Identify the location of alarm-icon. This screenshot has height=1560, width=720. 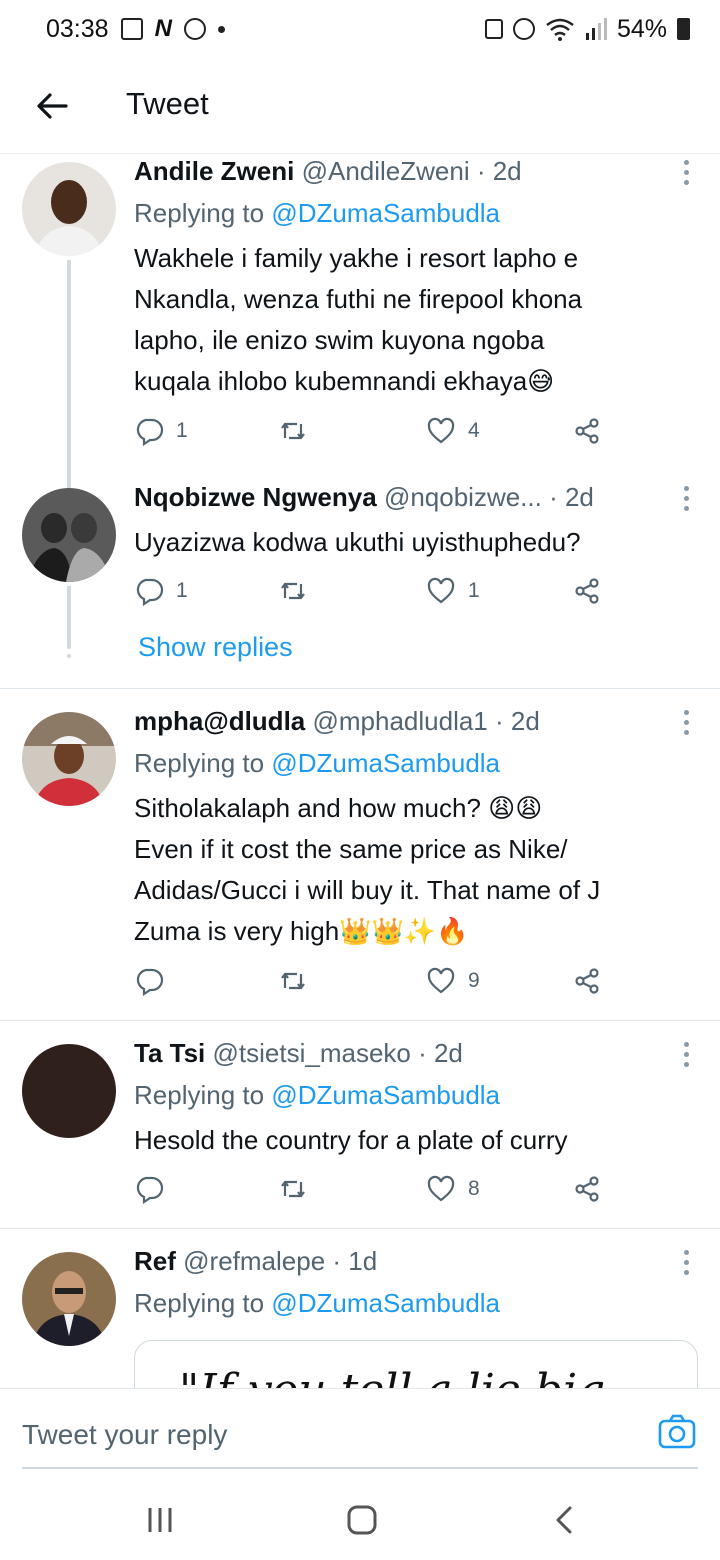
(523, 29).